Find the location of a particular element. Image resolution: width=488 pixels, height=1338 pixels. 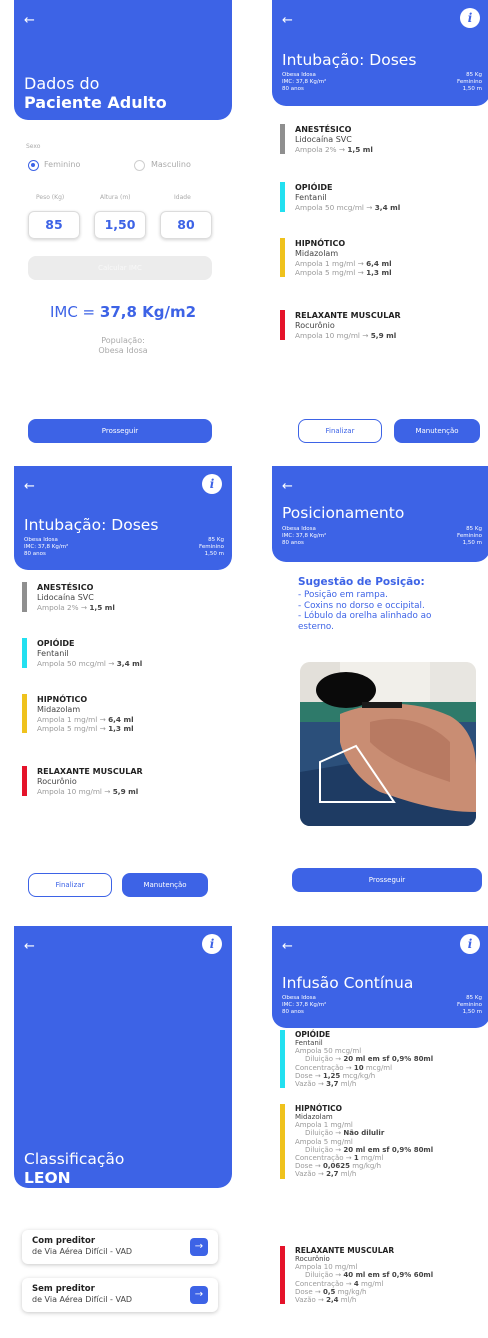

page-title: Infusão Contínua is located at coordinates (348, 983).